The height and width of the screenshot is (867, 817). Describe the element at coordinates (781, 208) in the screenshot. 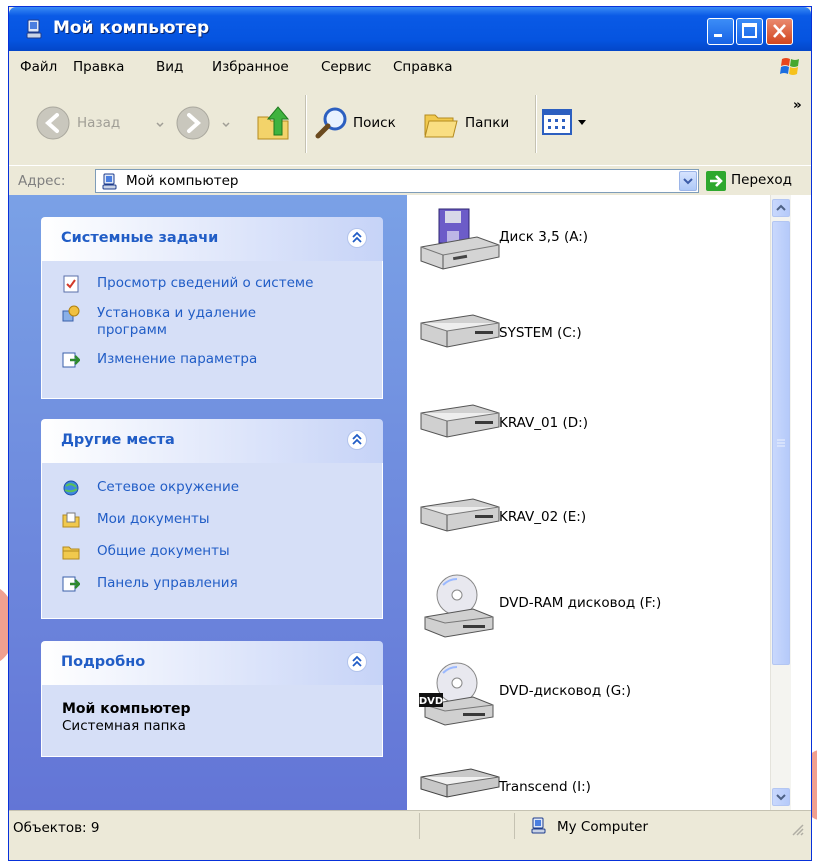

I see `scroll-up-button` at that location.